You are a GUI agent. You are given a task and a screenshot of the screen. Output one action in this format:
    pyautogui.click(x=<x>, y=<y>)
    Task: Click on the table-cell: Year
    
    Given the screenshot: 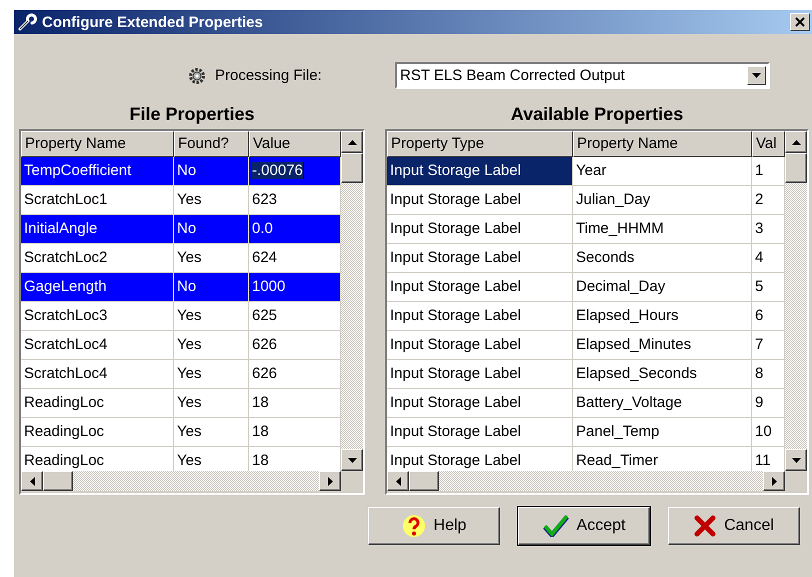 What is the action you would take?
    pyautogui.click(x=662, y=171)
    